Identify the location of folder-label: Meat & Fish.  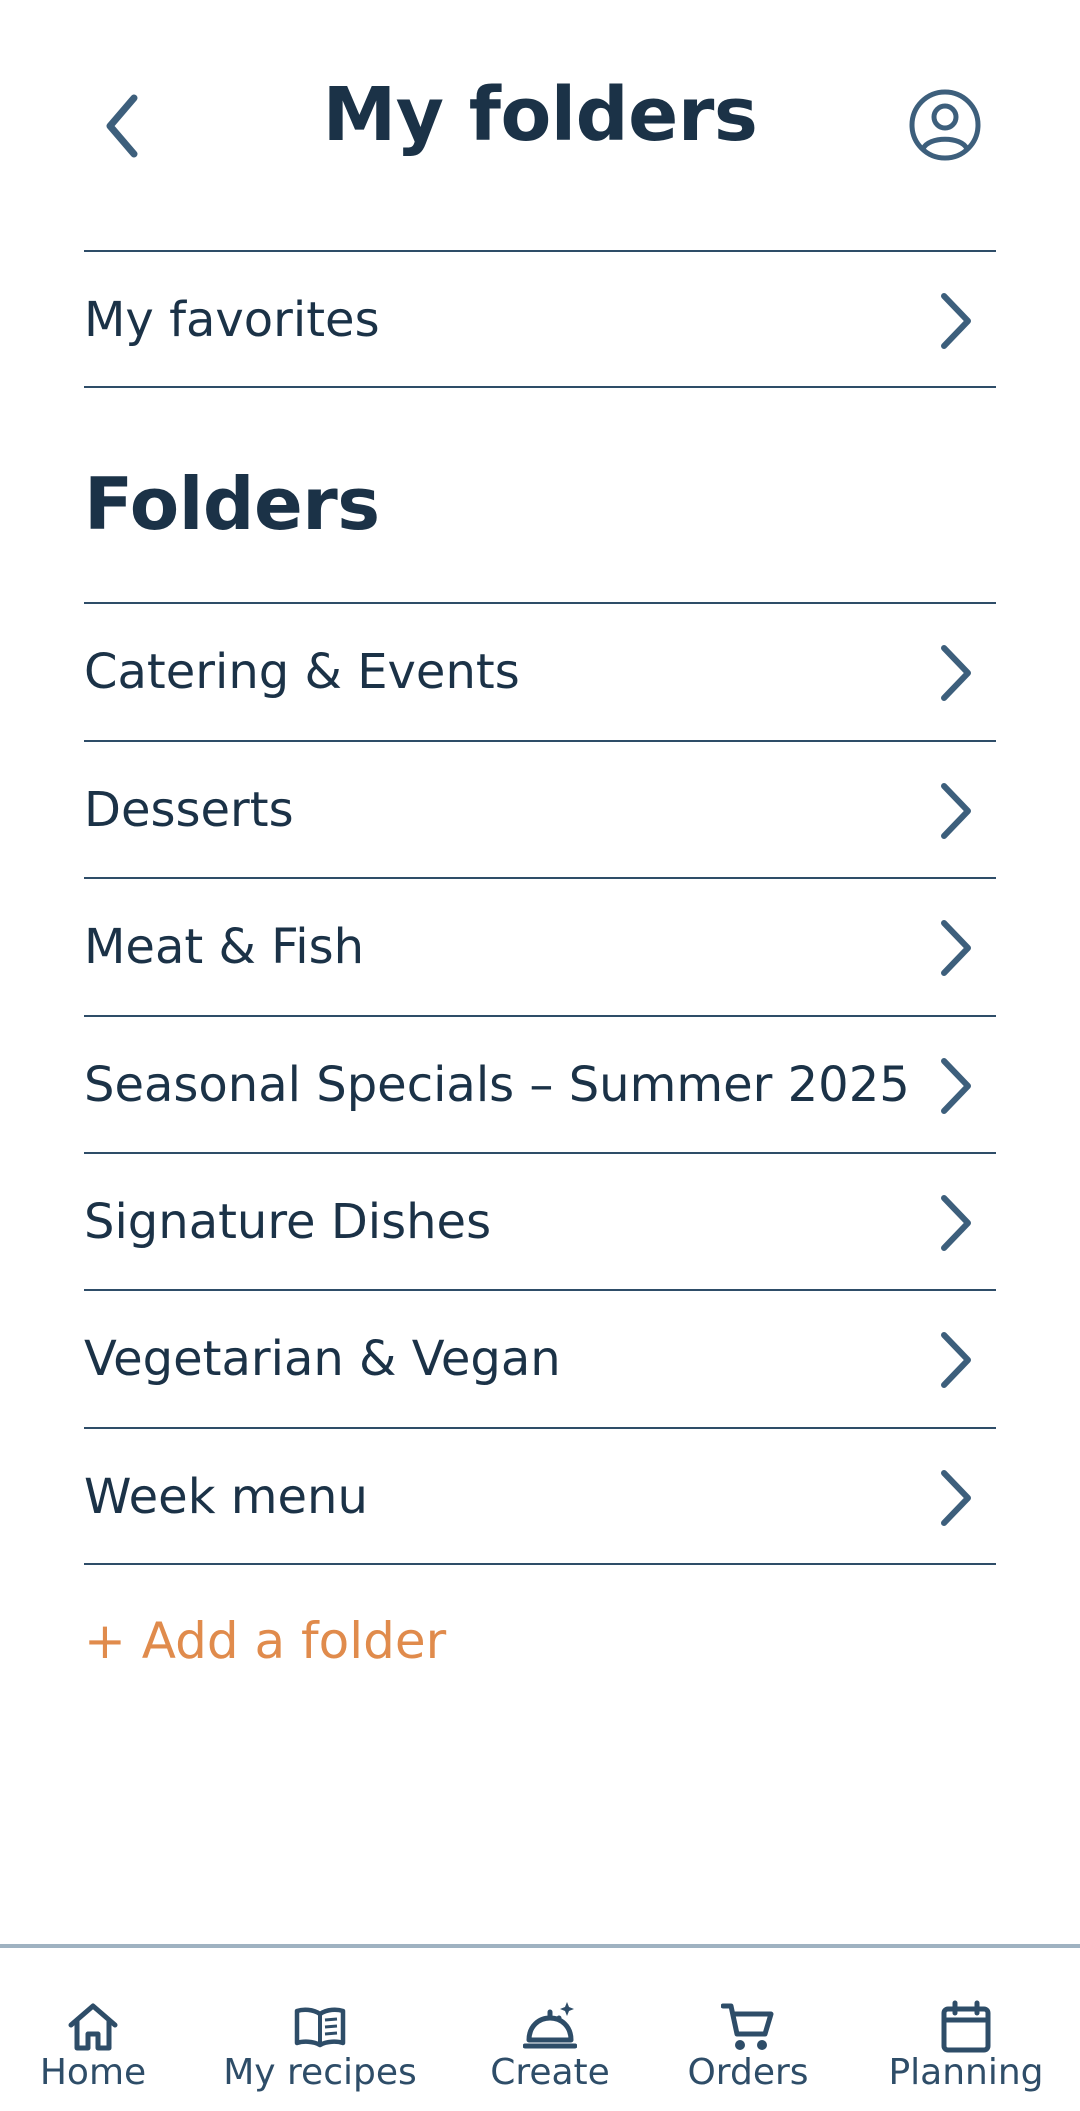
(224, 947).